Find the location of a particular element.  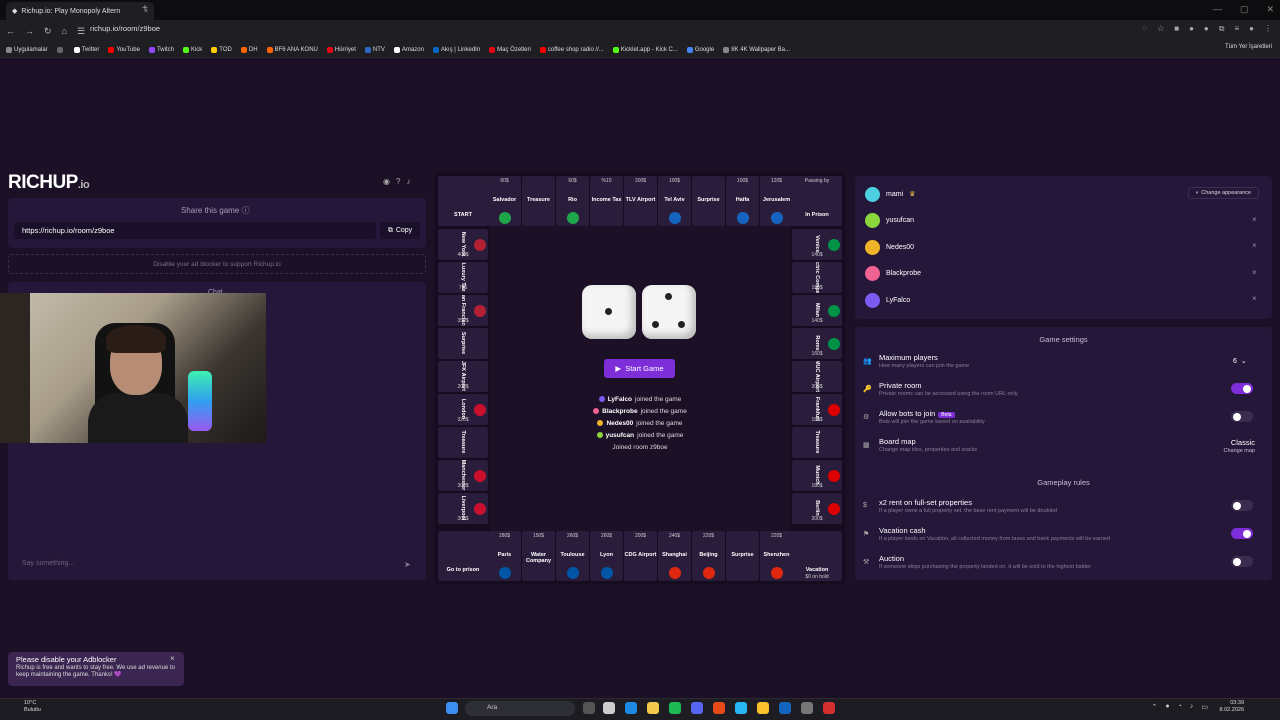

taskbar-search: Ara is located at coordinates (520, 708).